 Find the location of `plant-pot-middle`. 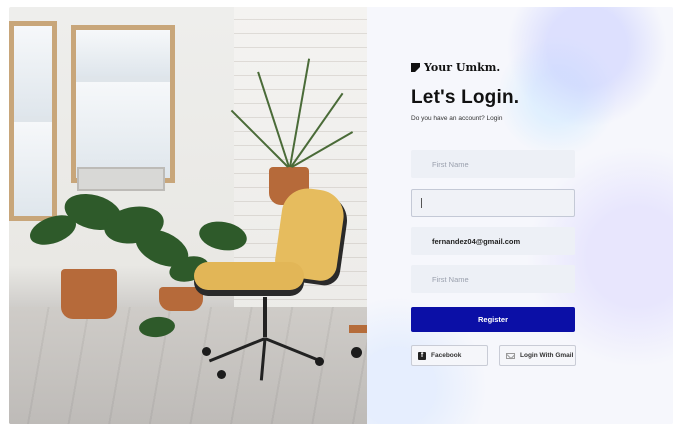

plant-pot-middle is located at coordinates (181, 299).